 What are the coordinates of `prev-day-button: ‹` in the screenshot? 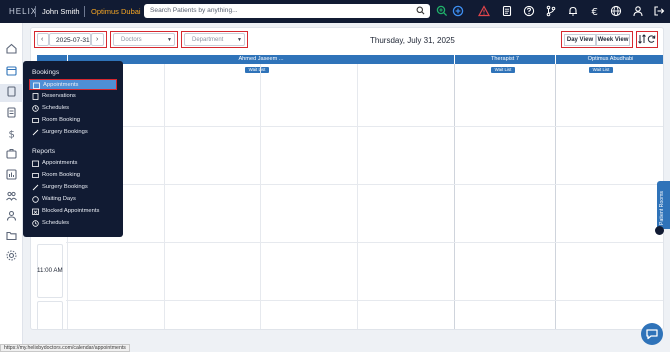 It's located at (43, 39).